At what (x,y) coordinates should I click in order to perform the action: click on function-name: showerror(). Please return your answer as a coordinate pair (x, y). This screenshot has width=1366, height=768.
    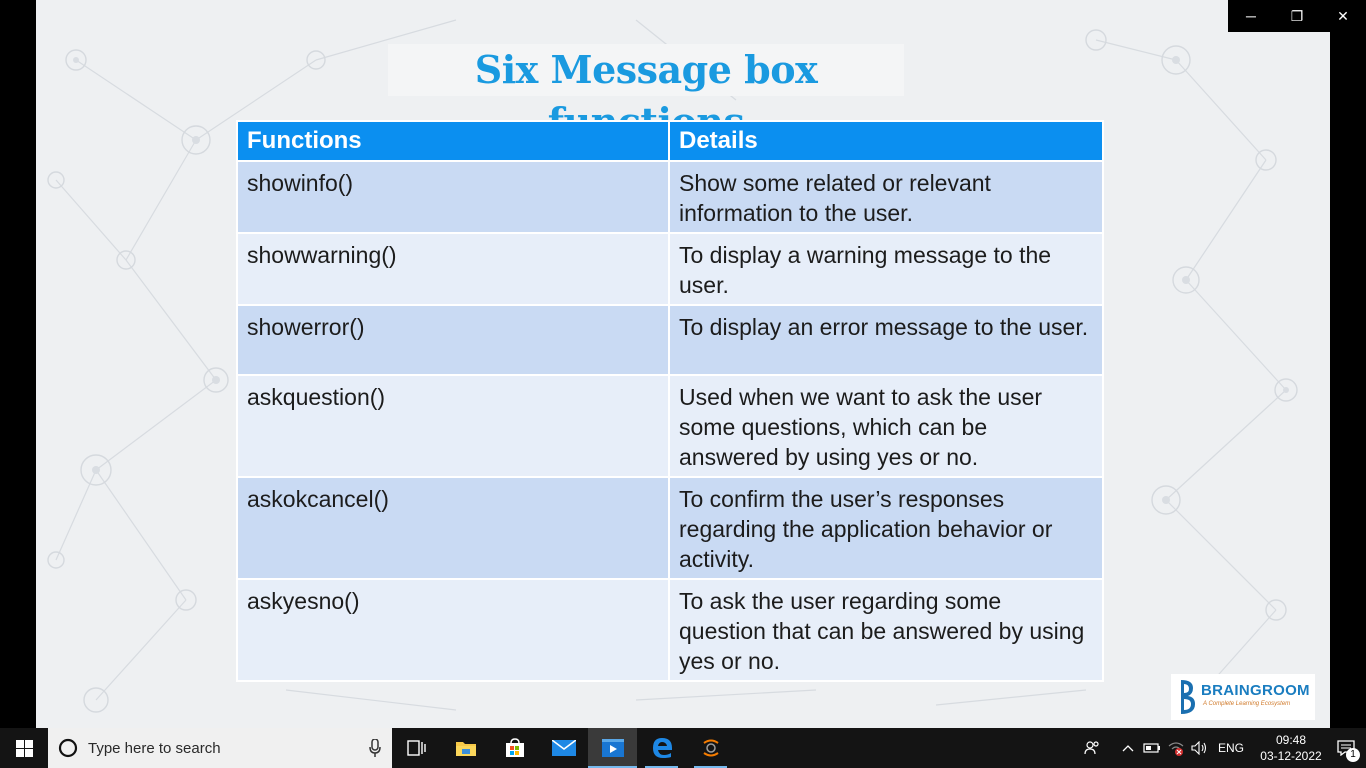
    Looking at the image, I should click on (453, 340).